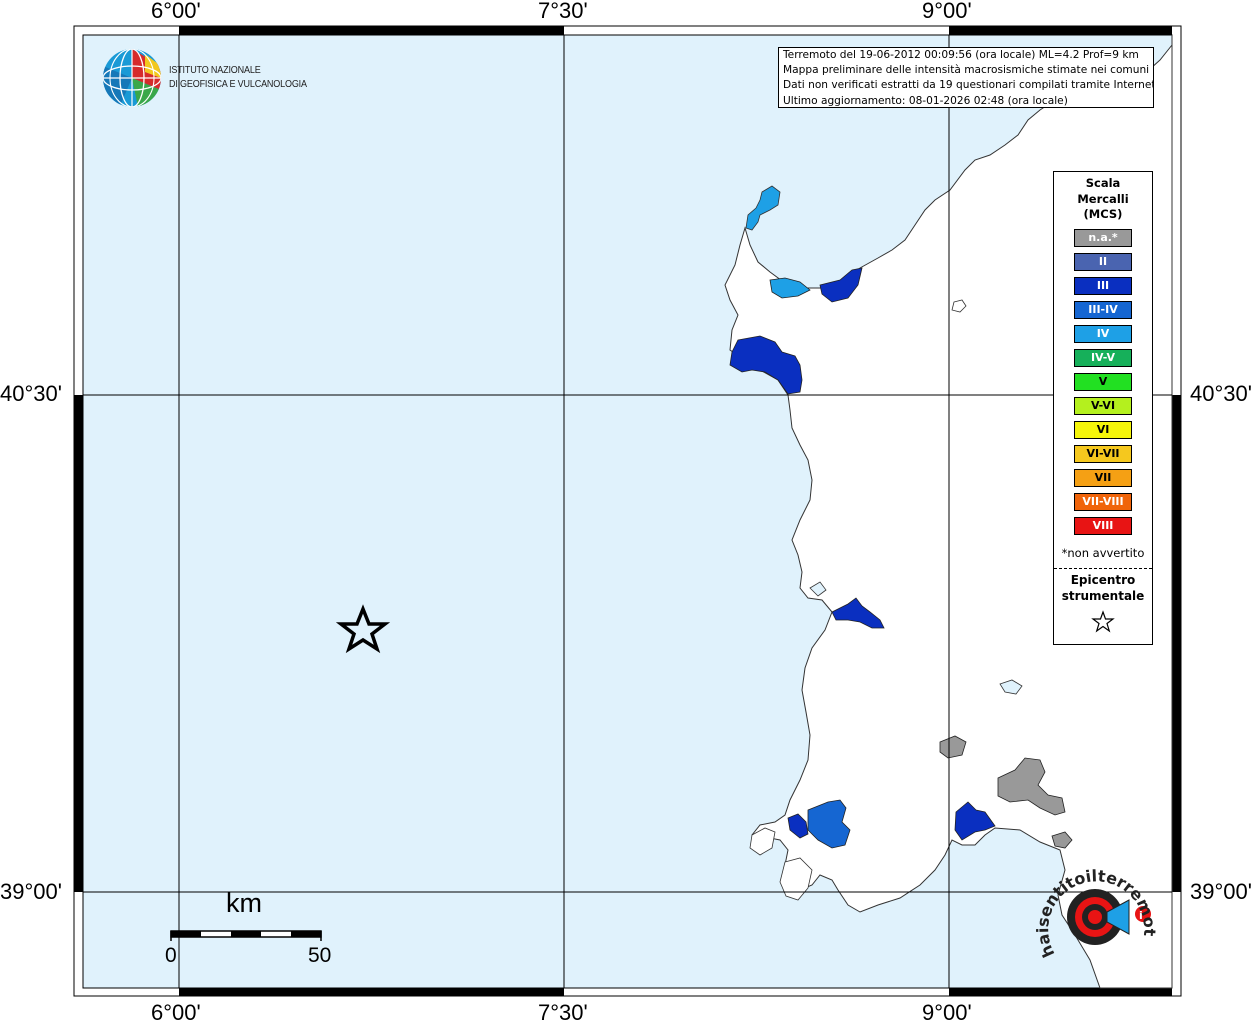  Describe the element at coordinates (563, 1012) in the screenshot. I see `lon-label-bottom-2: 7°30'` at that location.